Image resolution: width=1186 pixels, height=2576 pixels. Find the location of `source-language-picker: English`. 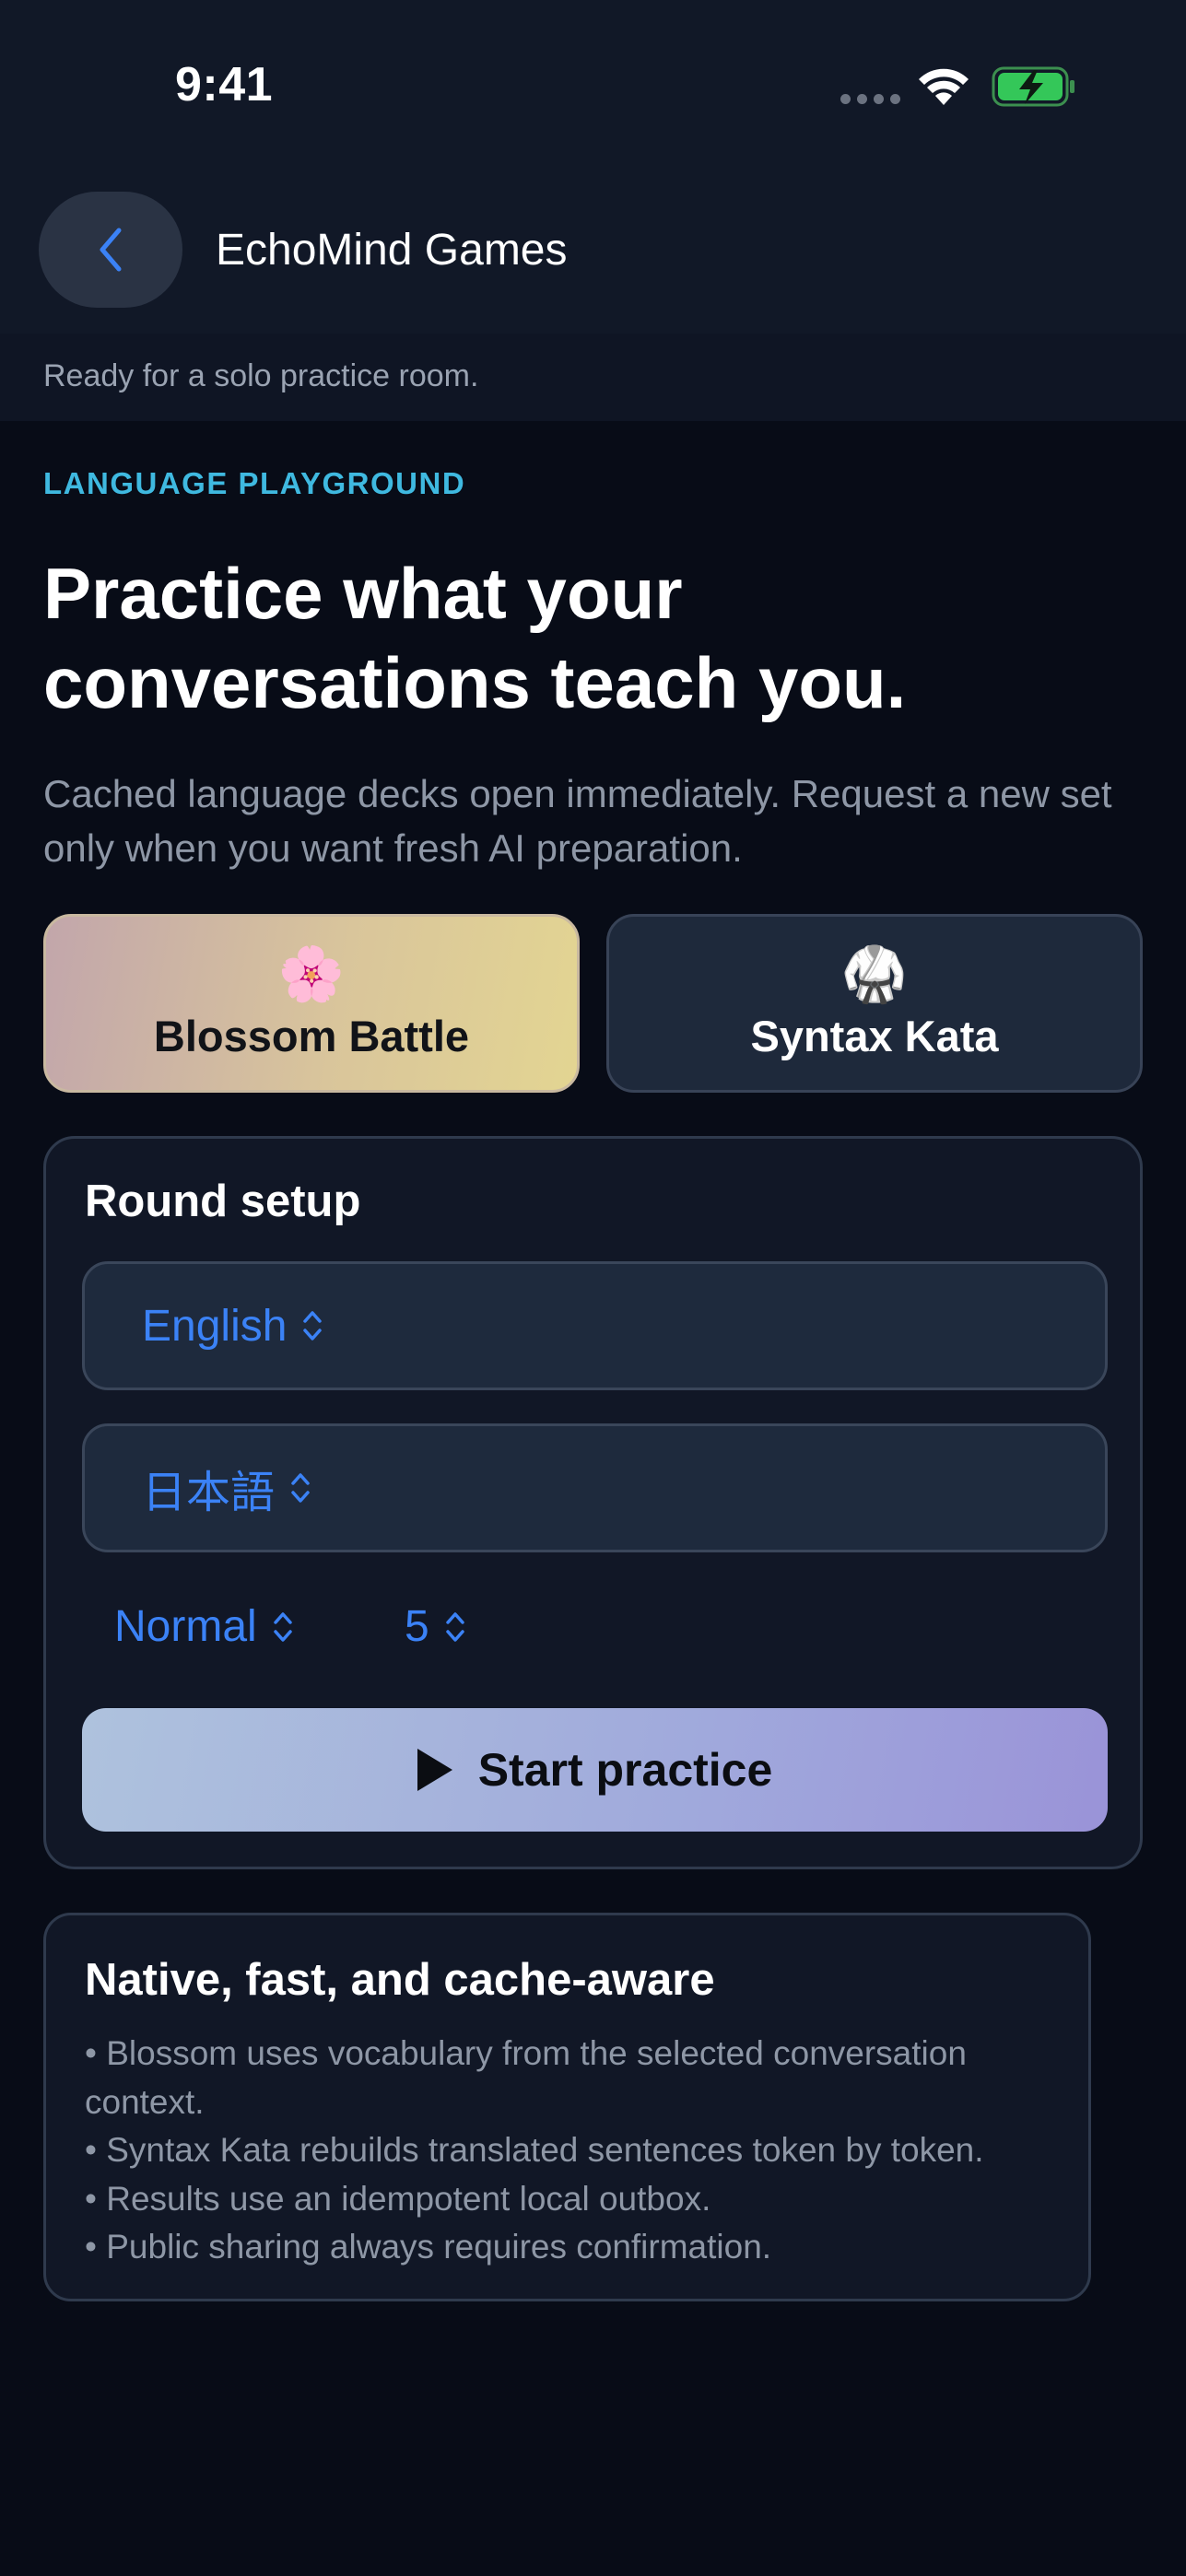

source-language-picker: English is located at coordinates (595, 1325).